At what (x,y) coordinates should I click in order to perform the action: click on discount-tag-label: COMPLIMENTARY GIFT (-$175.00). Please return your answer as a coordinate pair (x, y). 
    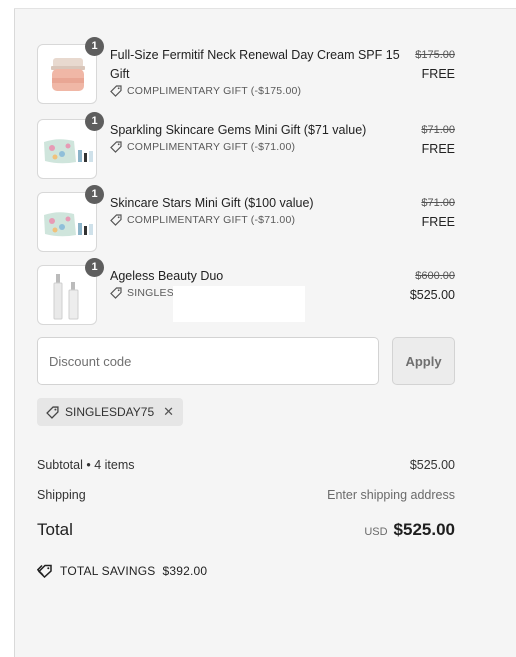
    Looking at the image, I should click on (214, 91).